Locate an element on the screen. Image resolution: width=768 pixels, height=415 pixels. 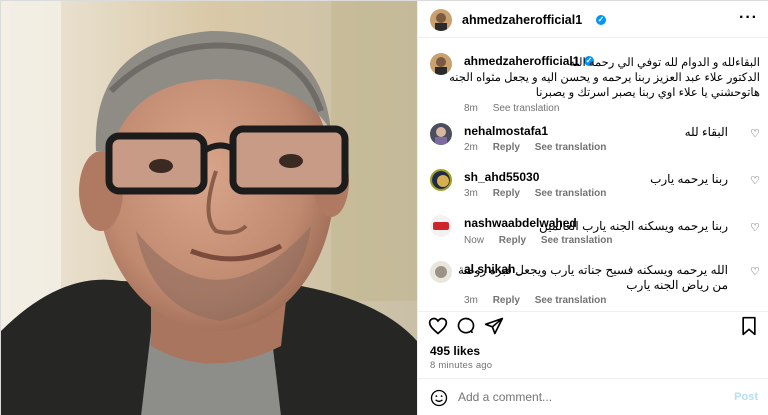
comment-meta: Now Reply See translation is located at coordinates (544, 240).